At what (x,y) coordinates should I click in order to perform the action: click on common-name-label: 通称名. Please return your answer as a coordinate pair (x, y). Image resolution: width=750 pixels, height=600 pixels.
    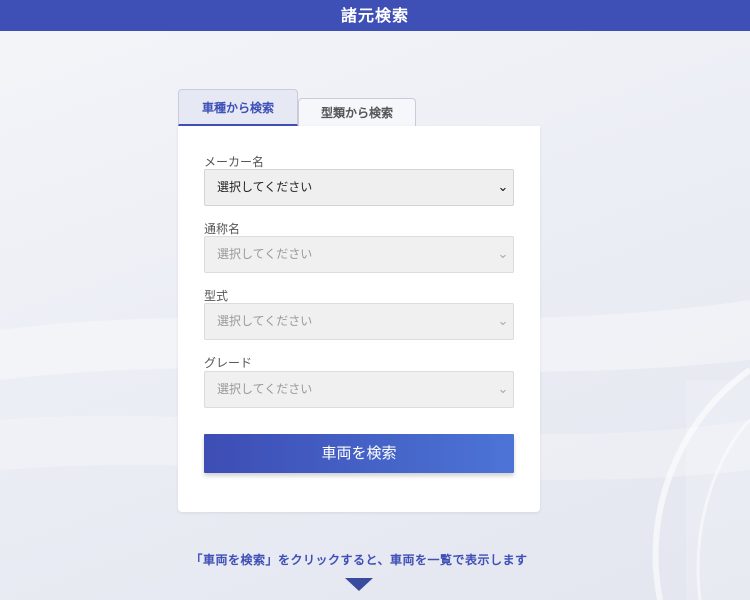
    Looking at the image, I should click on (222, 229).